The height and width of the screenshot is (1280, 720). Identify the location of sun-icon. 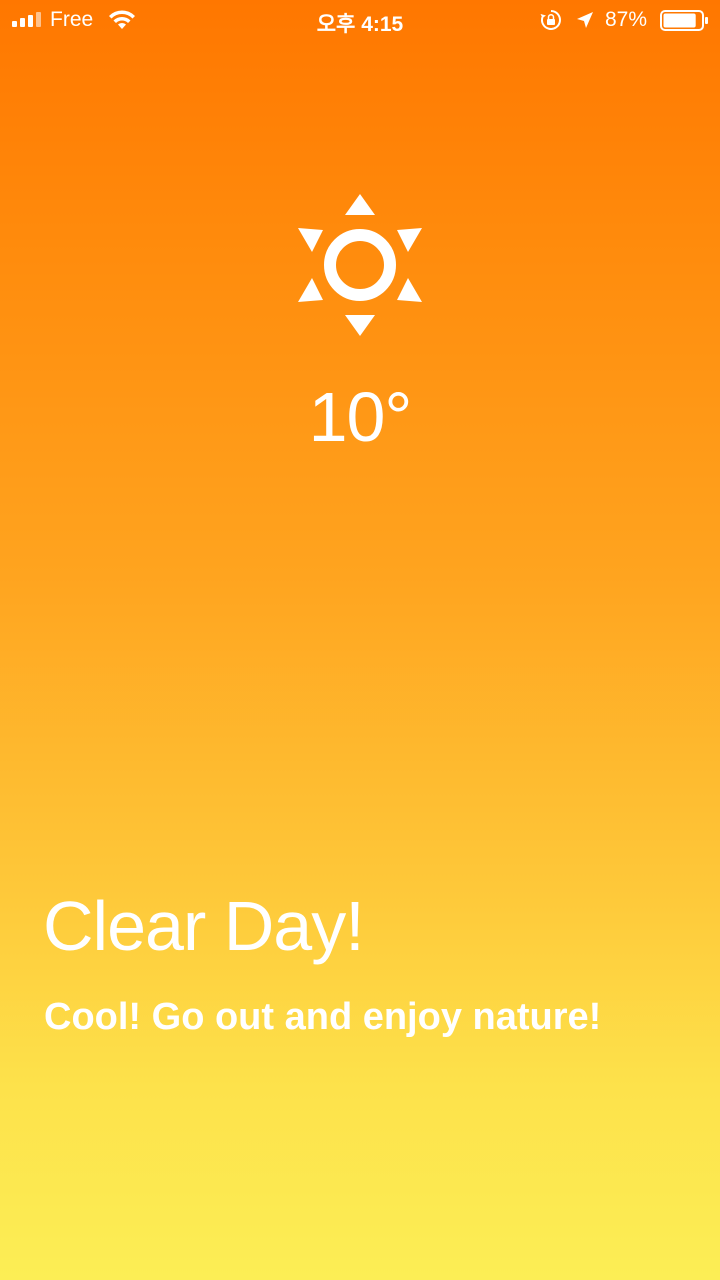
(360, 265).